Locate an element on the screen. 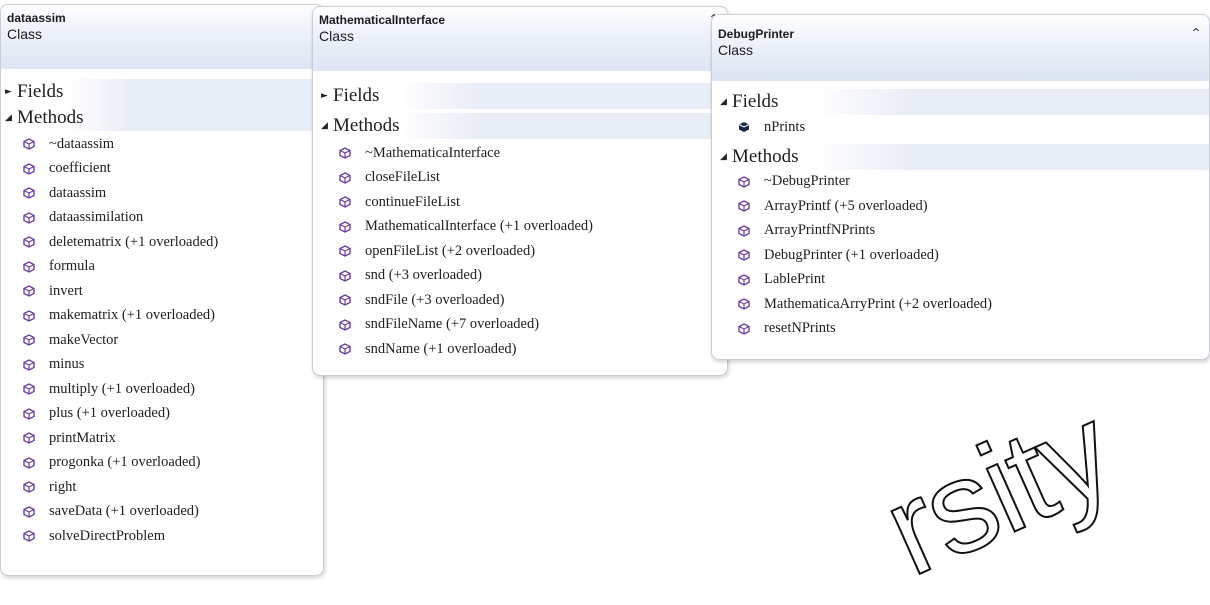 This screenshot has height=605, width=1210. double-chevron-up-icon: ⌃ is located at coordinates (1196, 33).